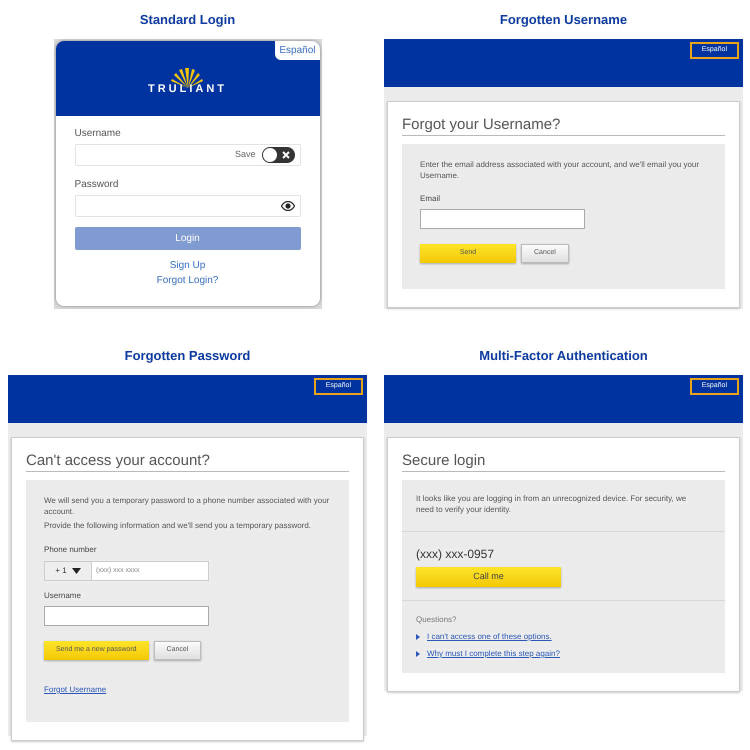 This screenshot has height=750, width=750. I want to click on phone-number: (xxx) xxx-0957, so click(455, 554).